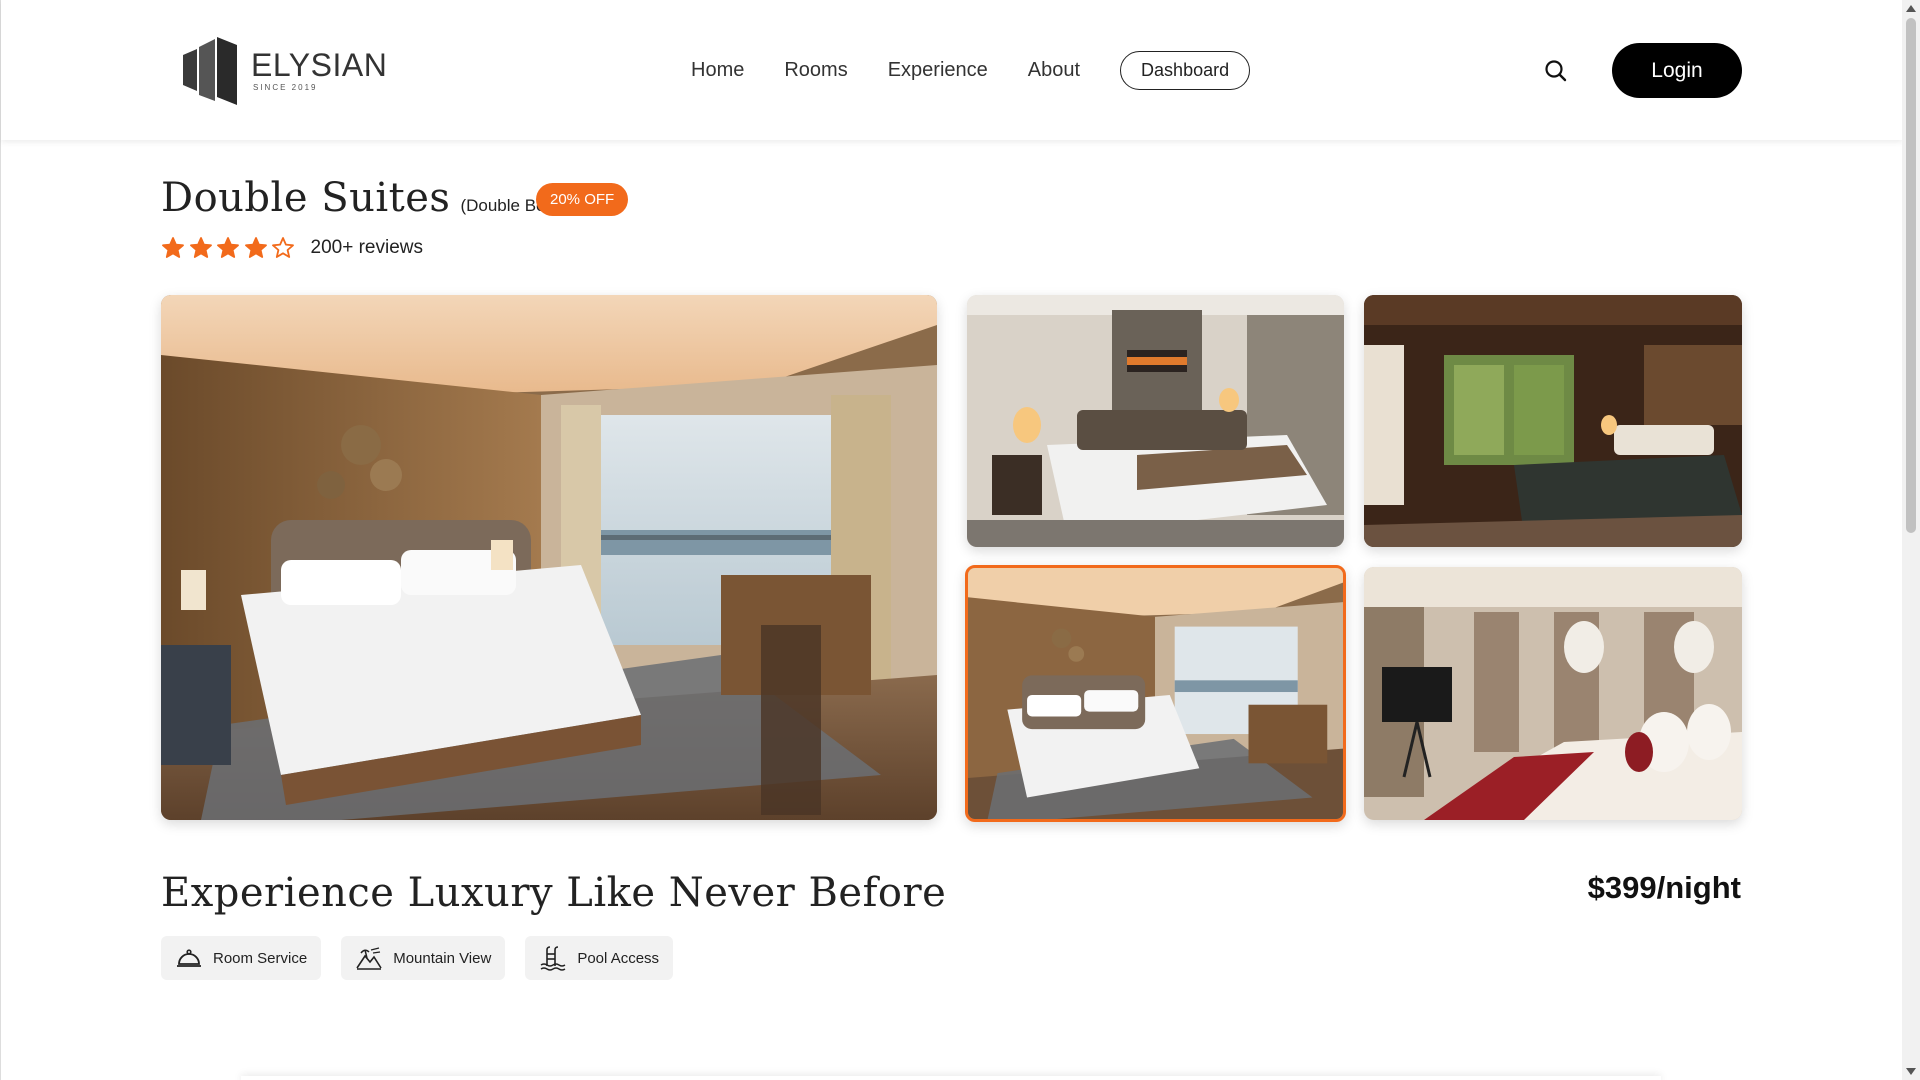 The image size is (1920, 1080). I want to click on section-title: Experience Luxury Like Never Before, so click(554, 893).